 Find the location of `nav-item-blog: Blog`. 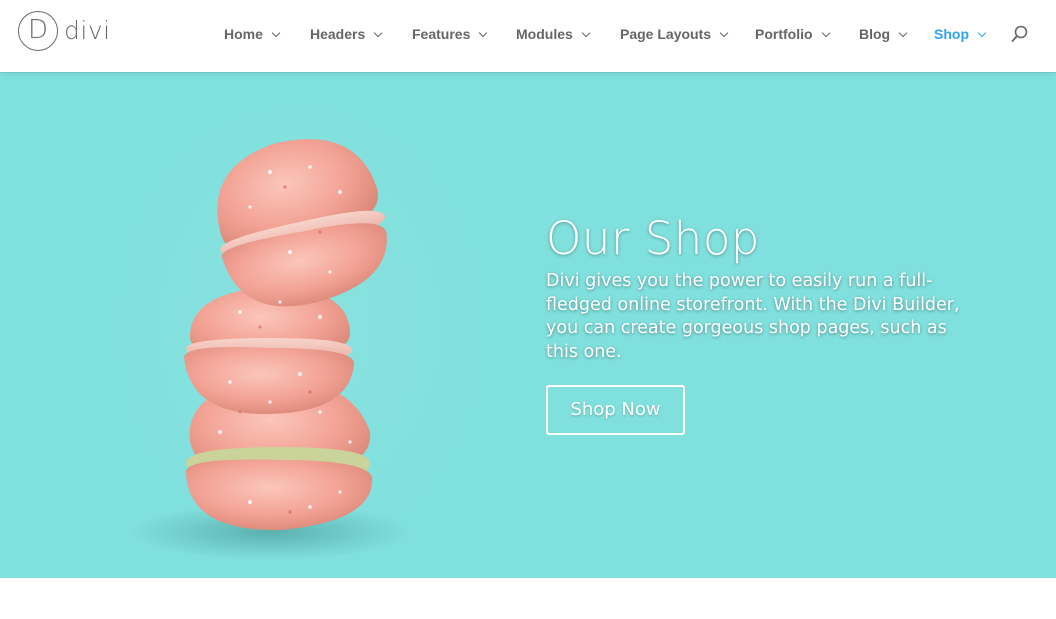

nav-item-blog: Blog is located at coordinates (883, 34).